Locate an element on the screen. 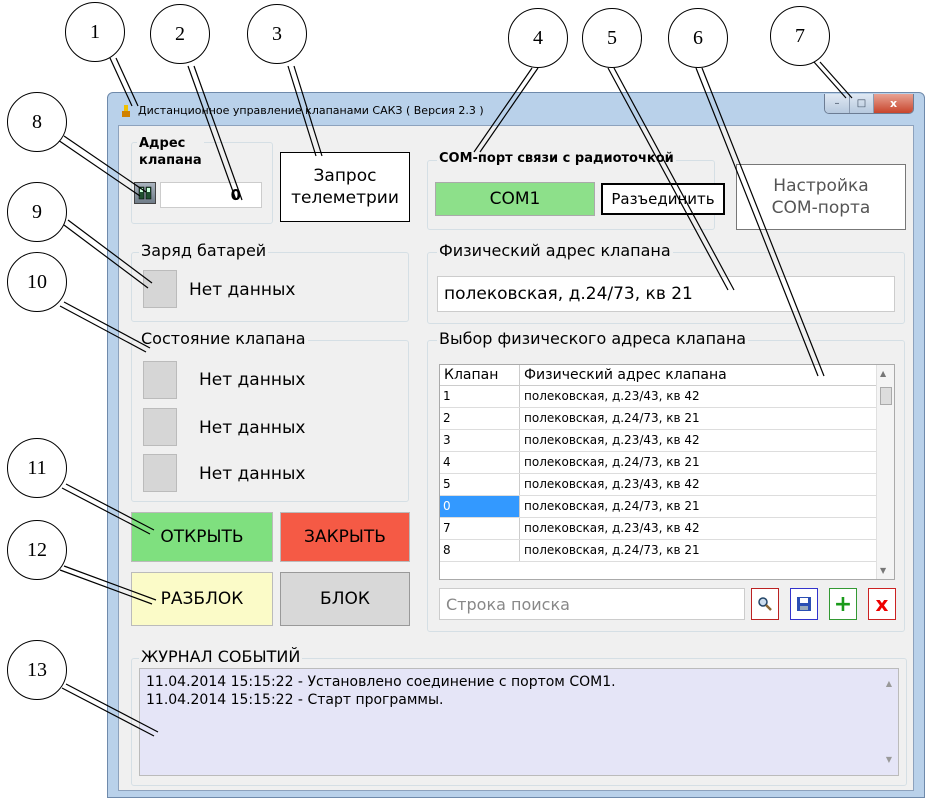 Image resolution: width=929 pixels, height=798 pixels. callout-1: 1 is located at coordinates (95, 32).